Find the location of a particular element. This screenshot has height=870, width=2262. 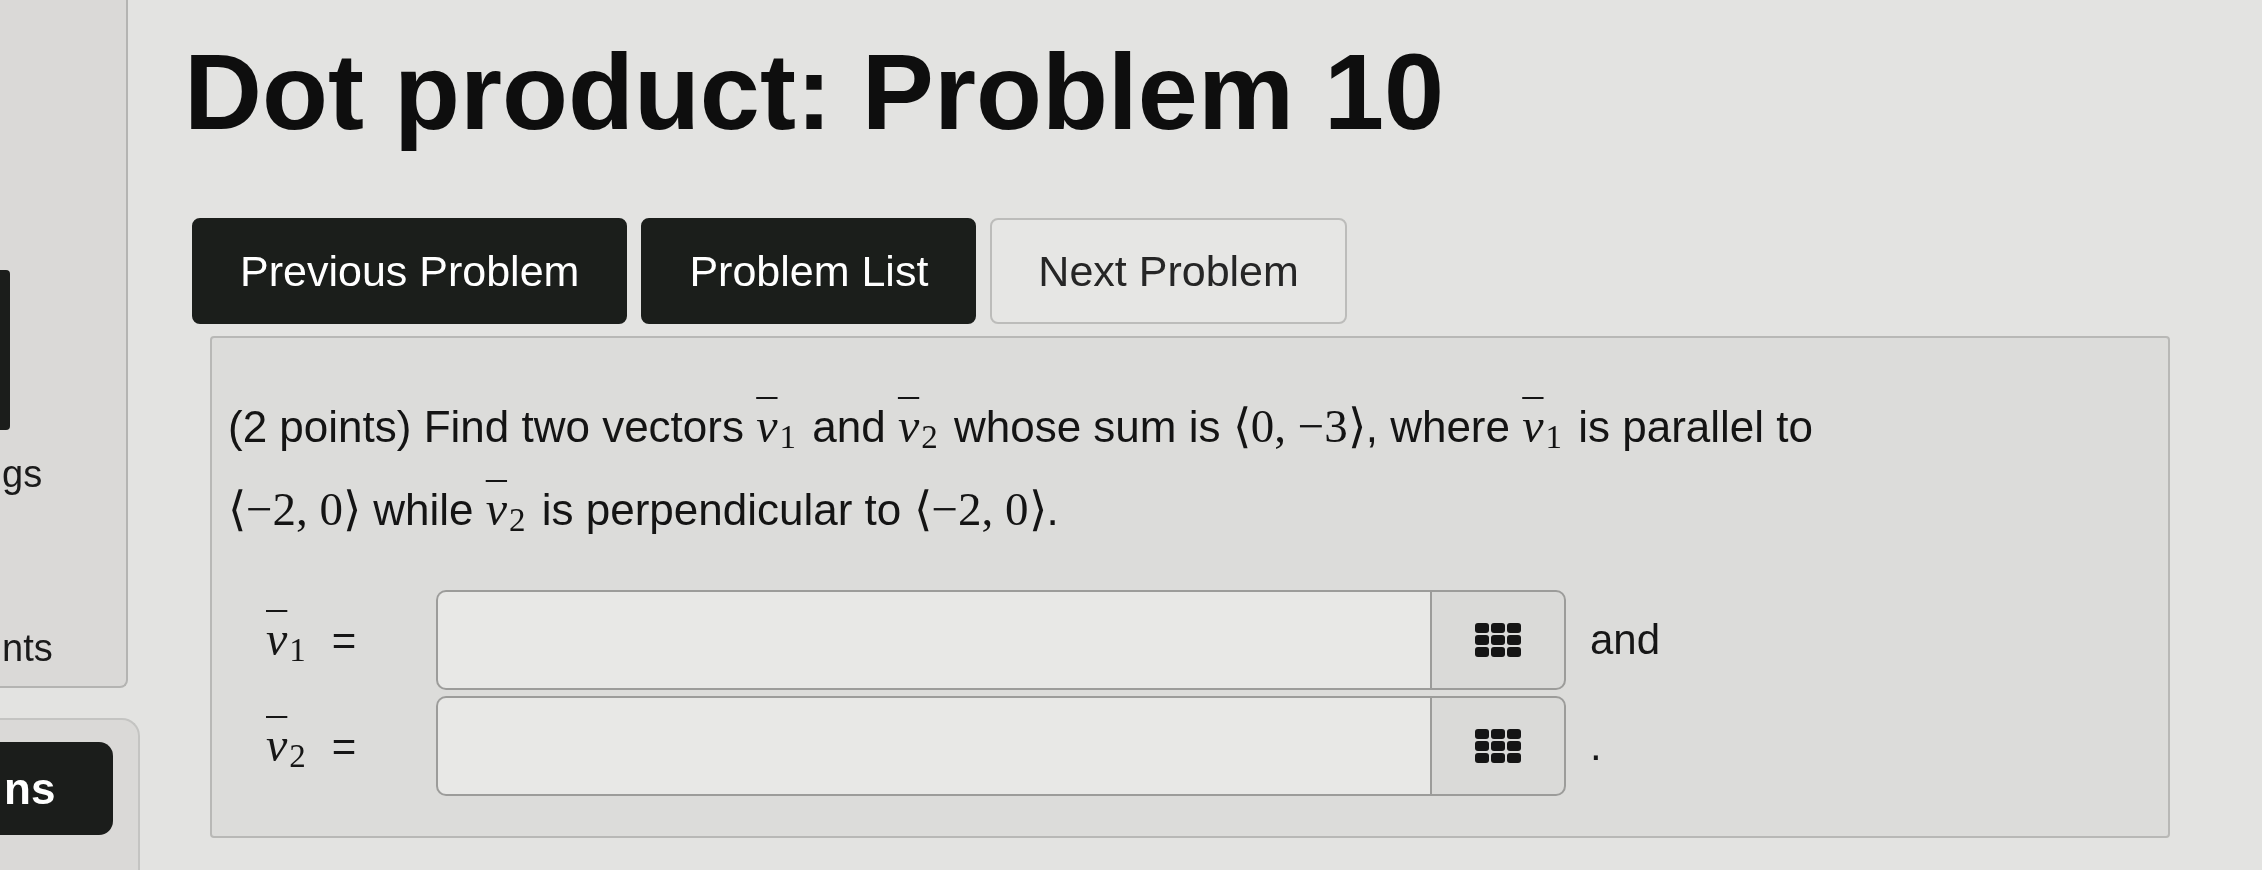

vector-label: v$_{2}$ = is located at coordinates (312, 746).